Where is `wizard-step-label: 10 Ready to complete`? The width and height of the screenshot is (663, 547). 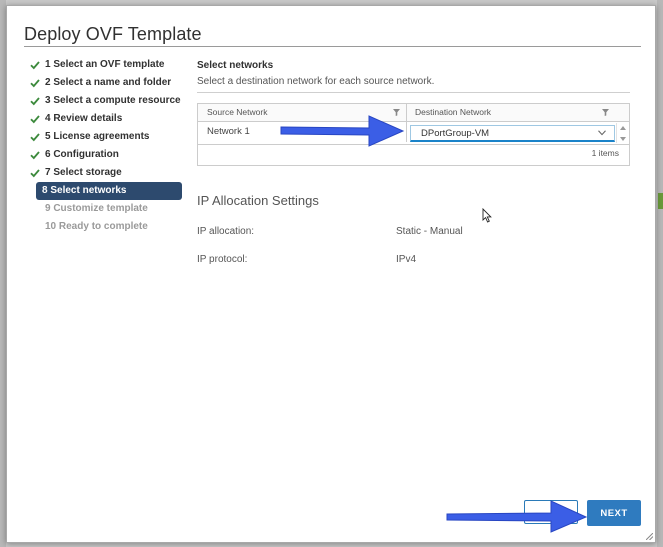
wizard-step-label: 10 Ready to complete is located at coordinates (96, 226).